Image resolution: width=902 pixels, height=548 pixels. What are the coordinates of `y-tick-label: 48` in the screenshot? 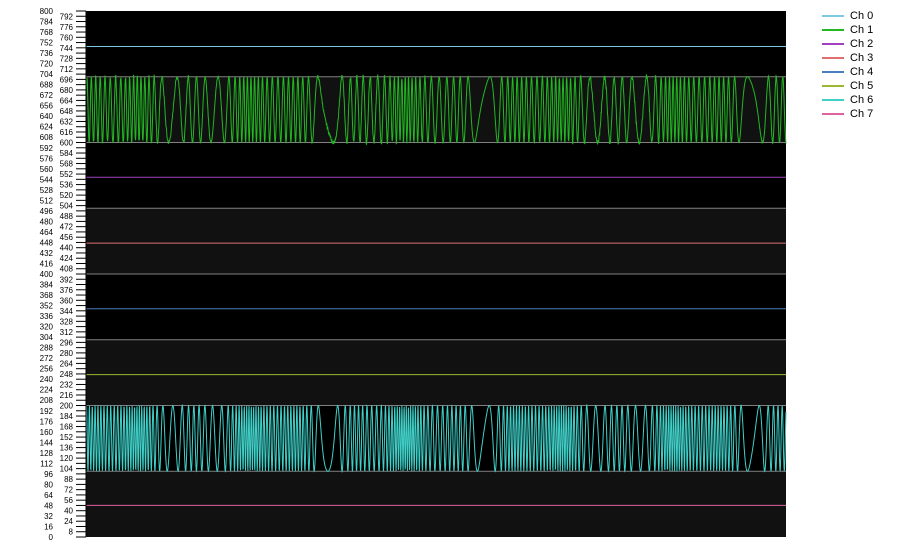 It's located at (48, 505).